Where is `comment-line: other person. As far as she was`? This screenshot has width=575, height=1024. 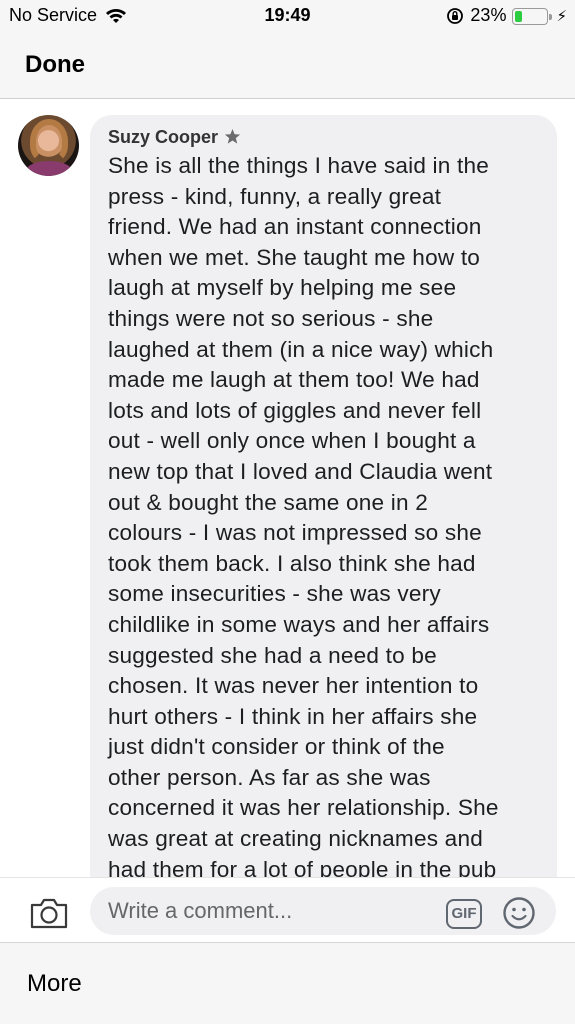 comment-line: other person. As far as she was is located at coordinates (269, 777).